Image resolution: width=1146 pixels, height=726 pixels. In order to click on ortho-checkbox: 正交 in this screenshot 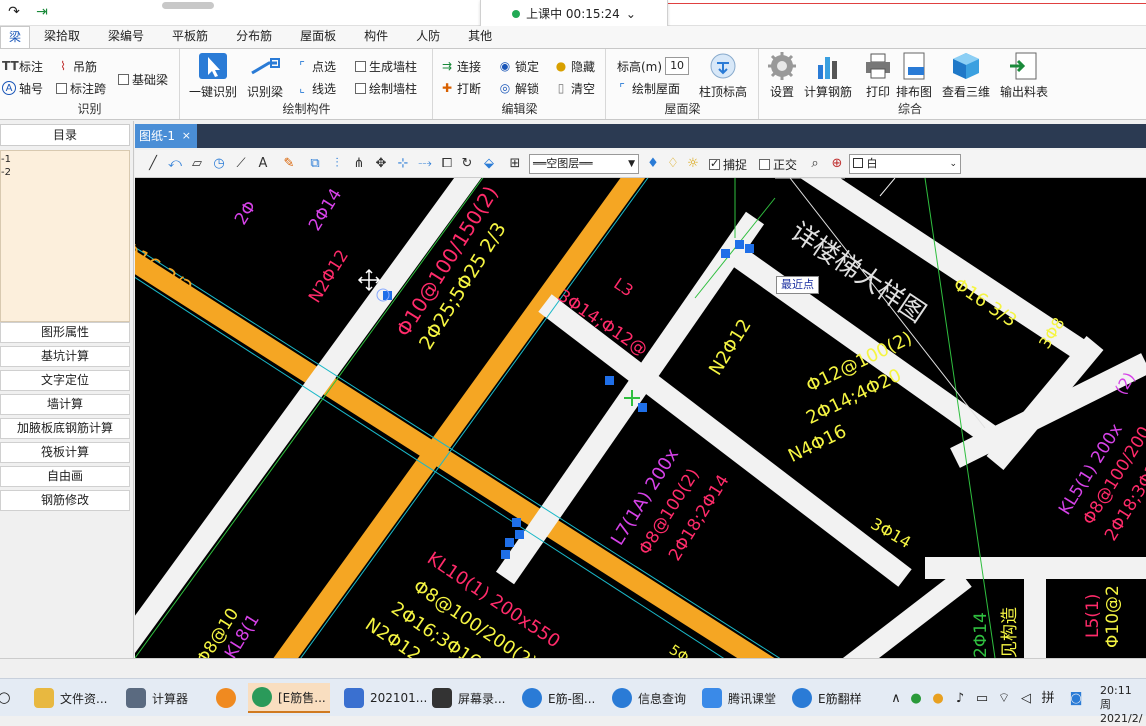, I will do `click(778, 164)`.